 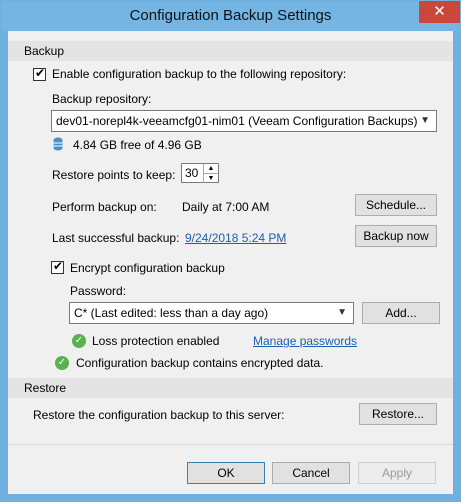 What do you see at coordinates (147, 268) in the screenshot?
I see `encrypt-label: Encrypt configuration backup` at bounding box center [147, 268].